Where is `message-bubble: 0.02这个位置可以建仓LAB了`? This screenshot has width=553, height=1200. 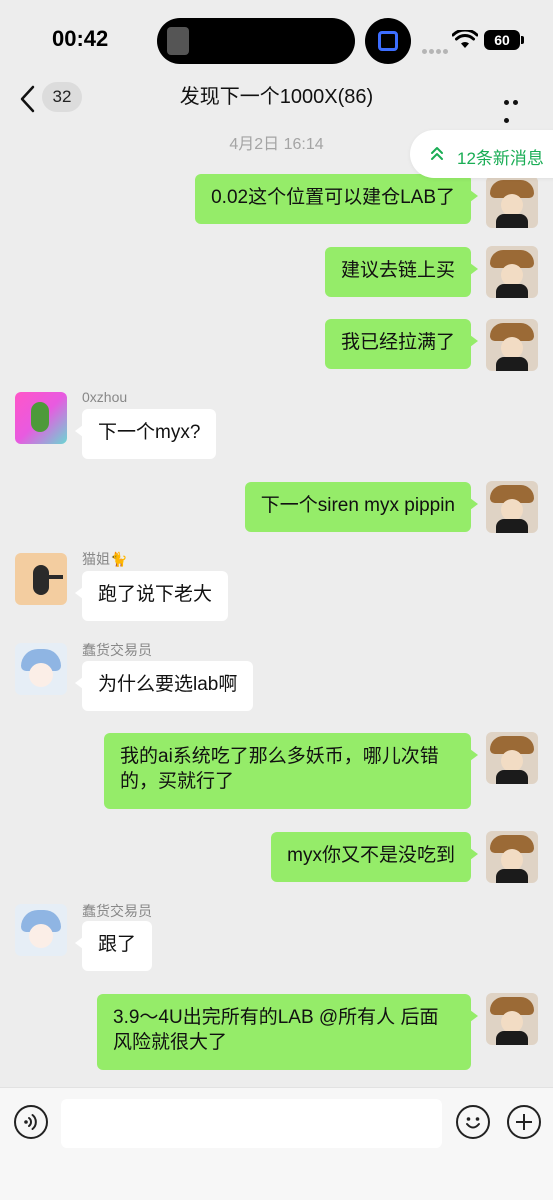
message-bubble: 0.02这个位置可以建仓LAB了 is located at coordinates (336, 199).